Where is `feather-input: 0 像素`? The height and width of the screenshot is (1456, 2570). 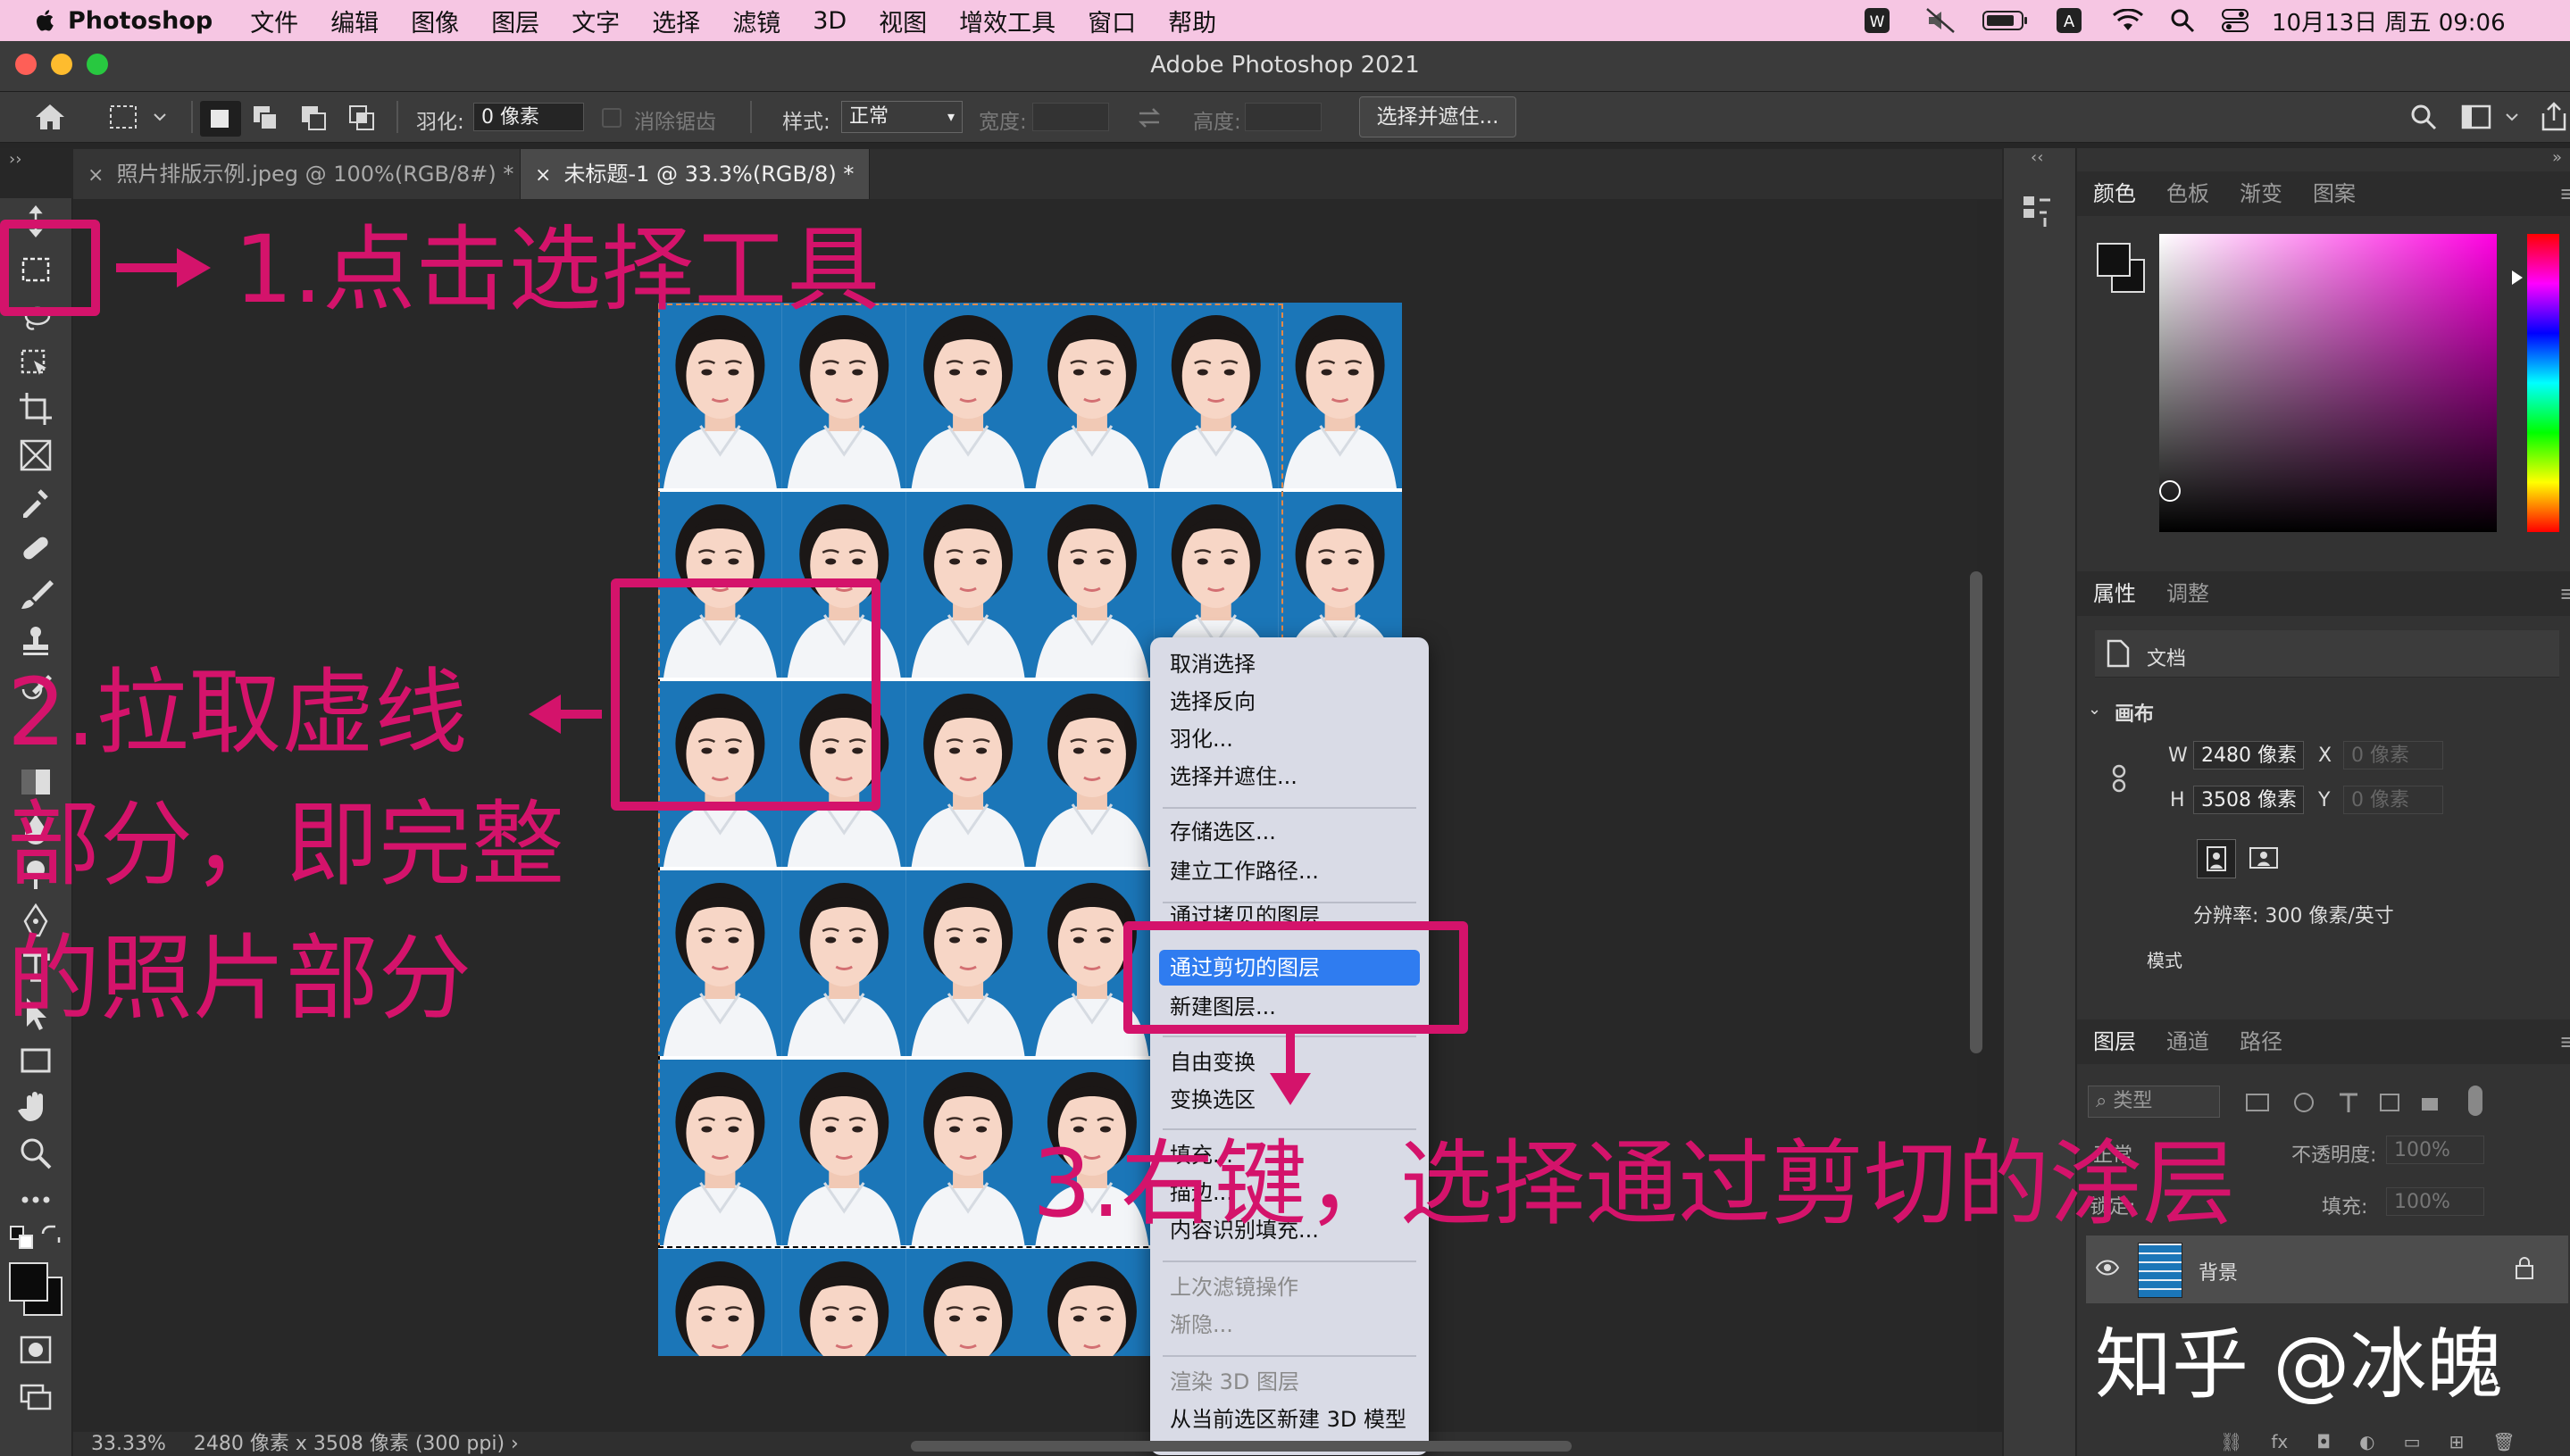 feather-input: 0 像素 is located at coordinates (528, 117).